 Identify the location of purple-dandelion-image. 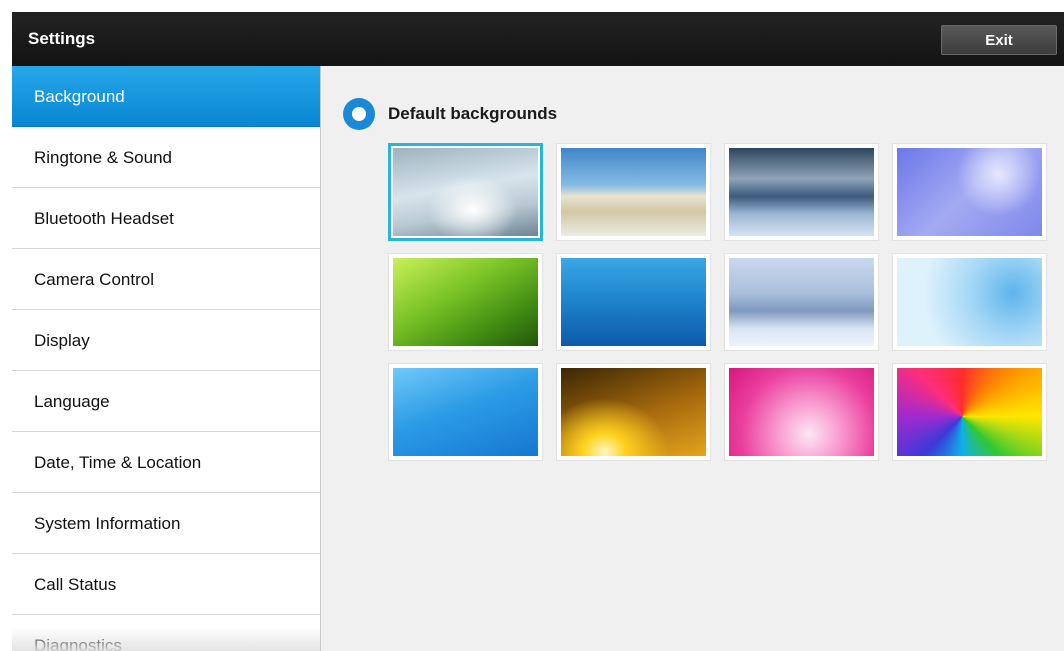
(969, 192).